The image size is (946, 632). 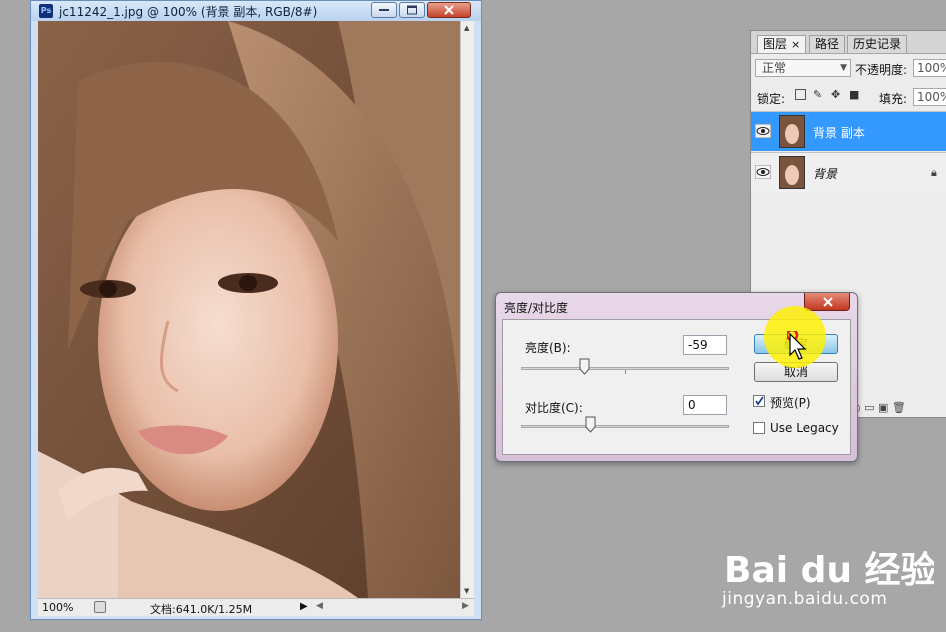 I want to click on watermark-logo-text: Bai du 经验, so click(x=829, y=570).